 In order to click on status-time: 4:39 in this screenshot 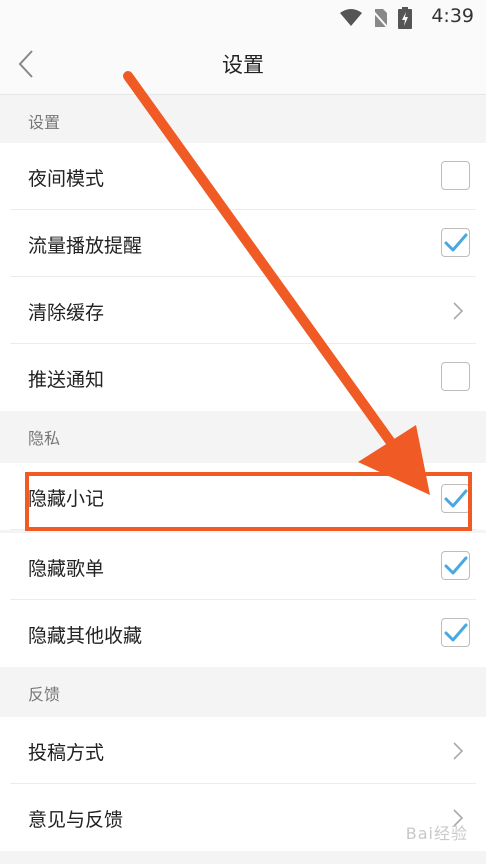, I will do `click(452, 16)`.